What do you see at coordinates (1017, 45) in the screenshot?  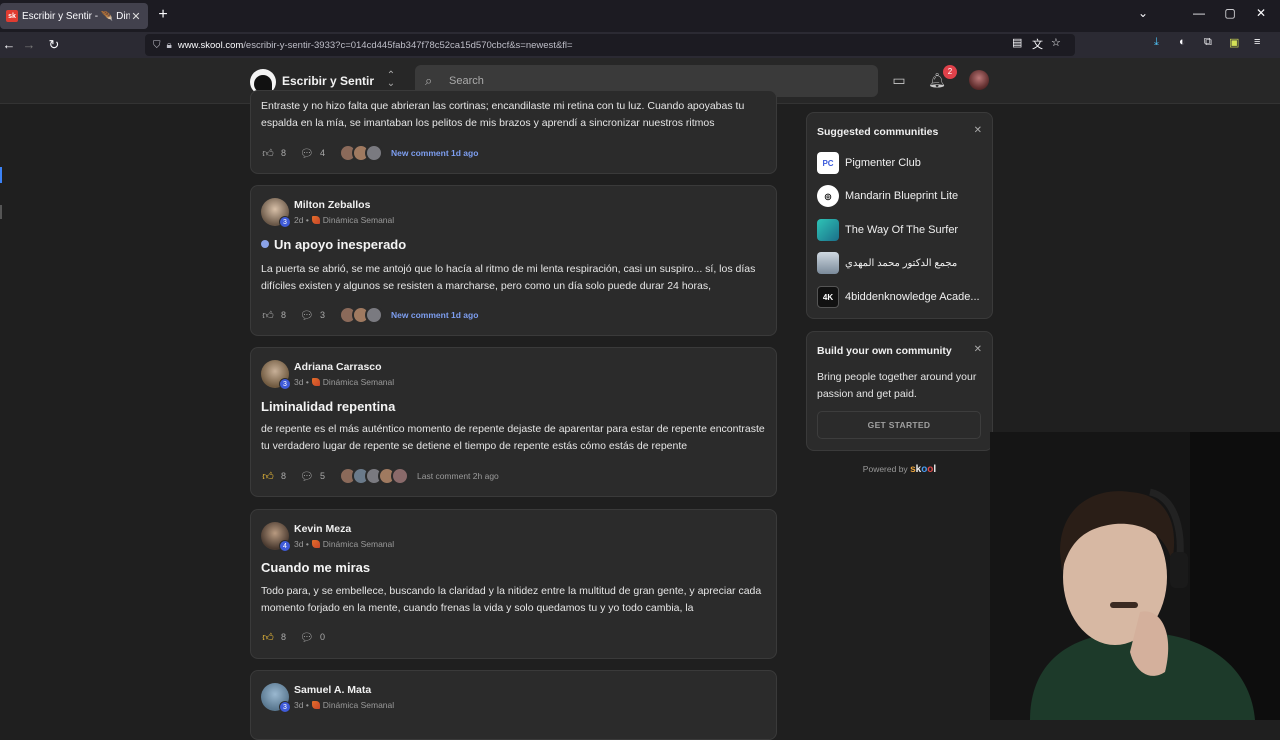 I see `reader-view-icon: ▤` at bounding box center [1017, 45].